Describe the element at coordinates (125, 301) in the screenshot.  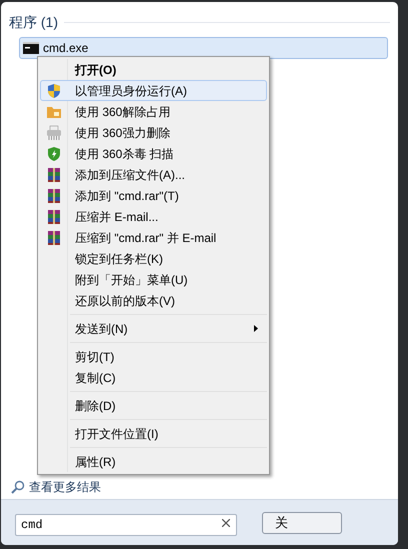
I see `menu-item-label: 还原以前的版本(V)` at that location.